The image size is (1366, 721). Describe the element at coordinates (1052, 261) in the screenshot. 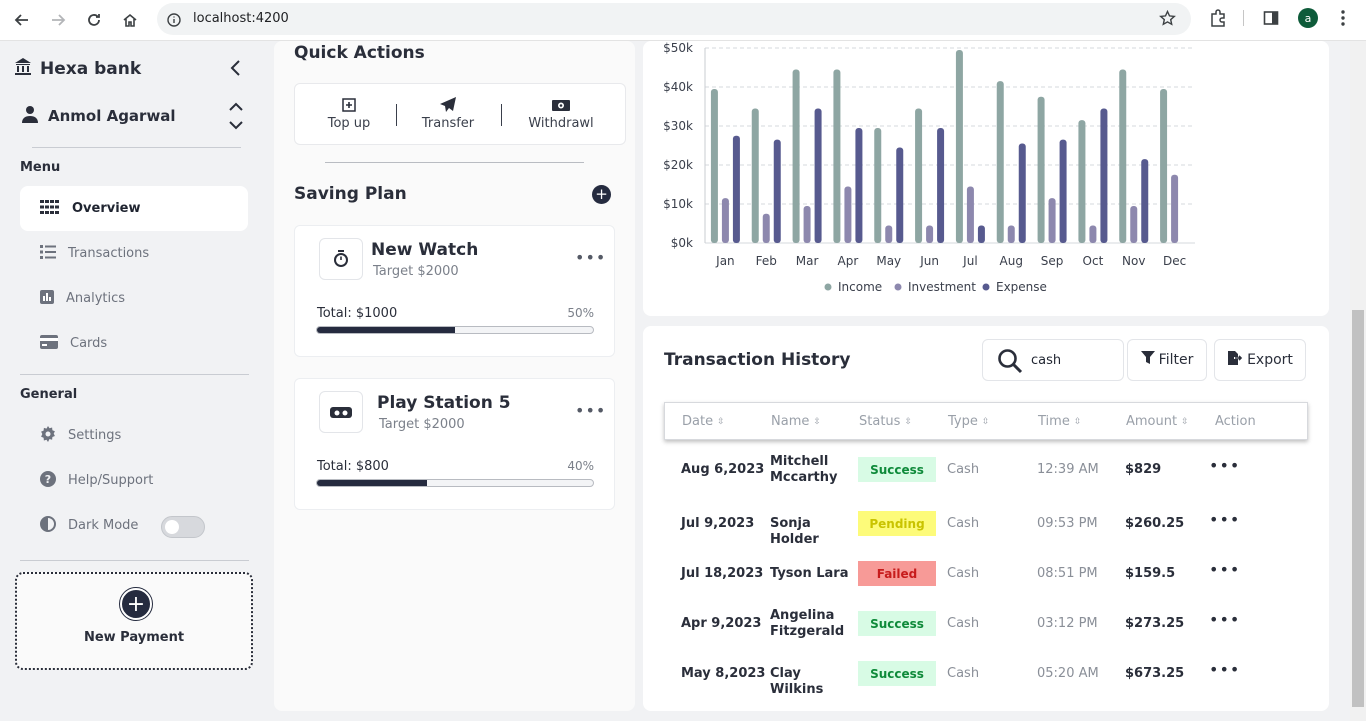

I see `x-tick-label: Sep` at that location.